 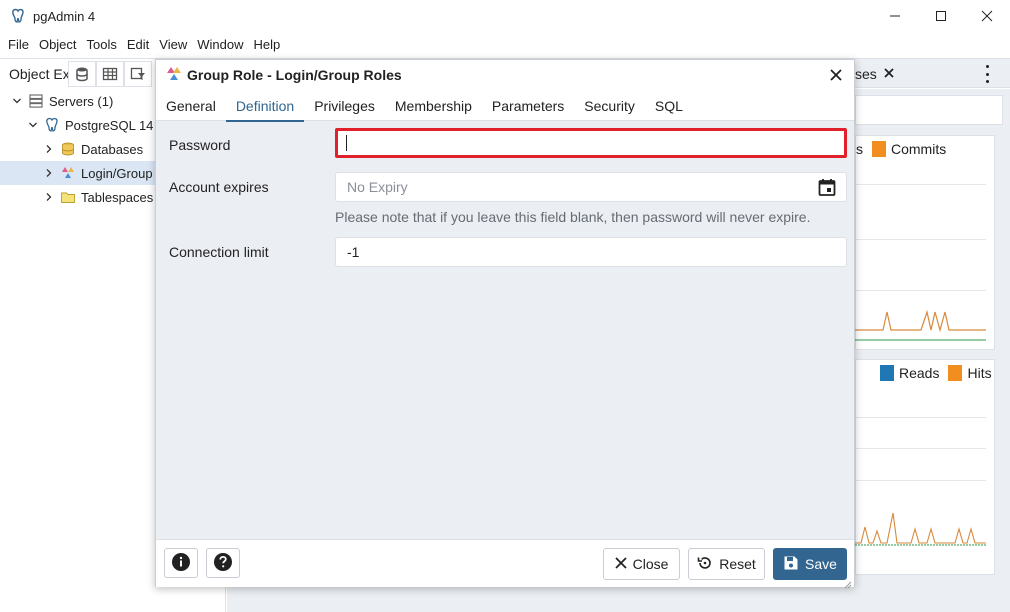 I want to click on close-tab-icon, so click(x=889, y=74).